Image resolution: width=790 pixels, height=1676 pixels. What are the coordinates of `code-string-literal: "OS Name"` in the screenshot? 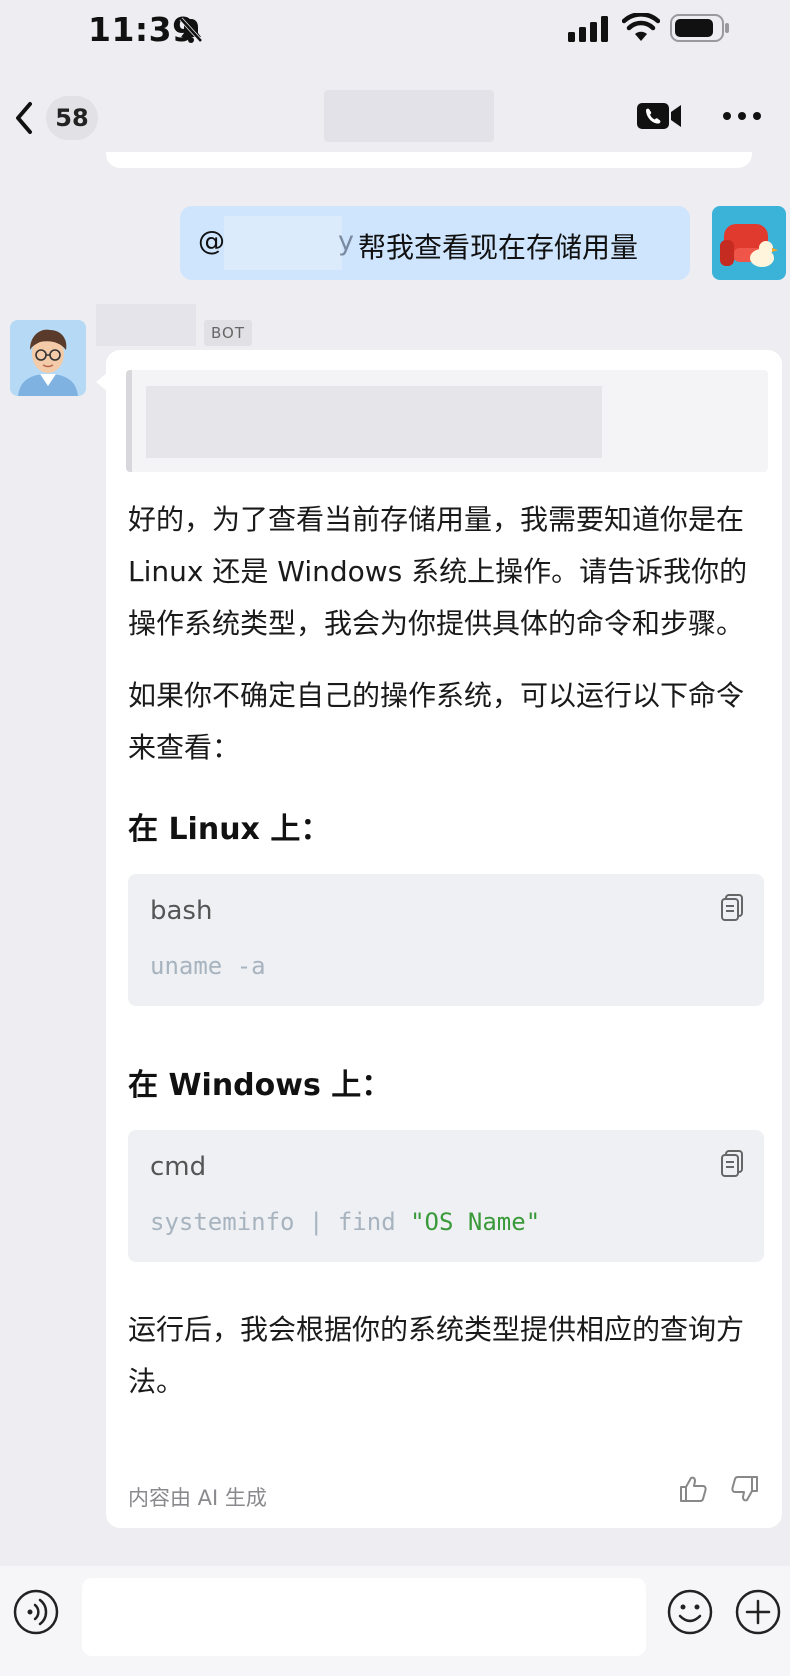 It's located at (475, 1222).